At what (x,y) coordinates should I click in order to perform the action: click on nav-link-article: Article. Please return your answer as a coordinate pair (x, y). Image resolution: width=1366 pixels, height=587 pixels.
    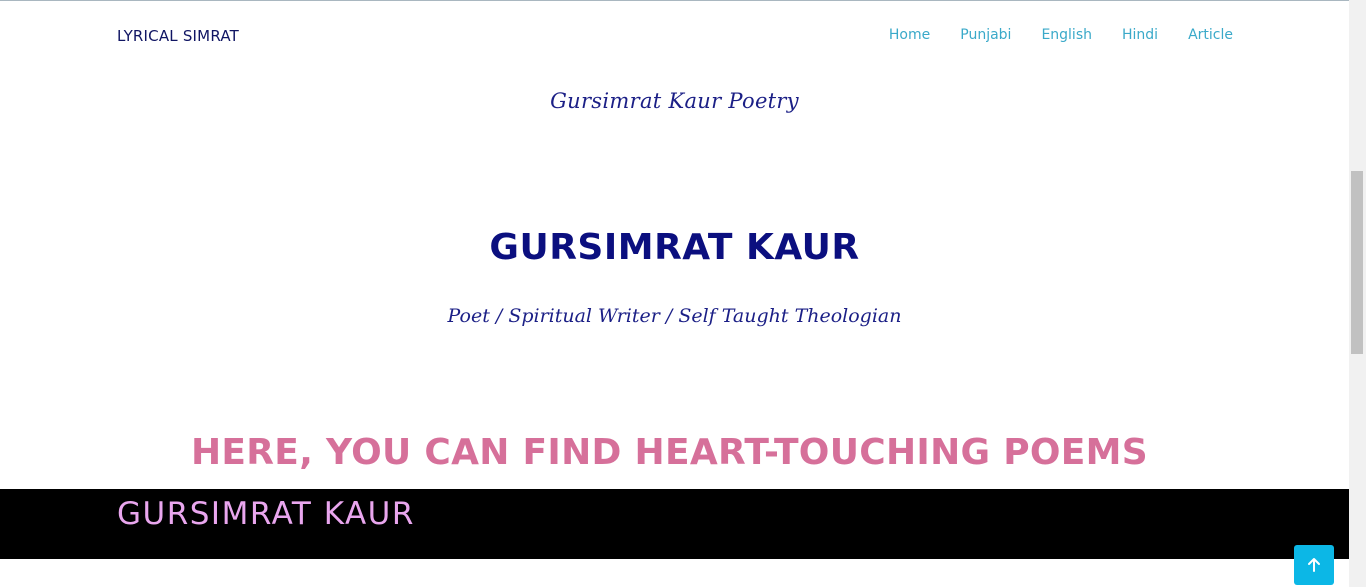
    Looking at the image, I should click on (1210, 35).